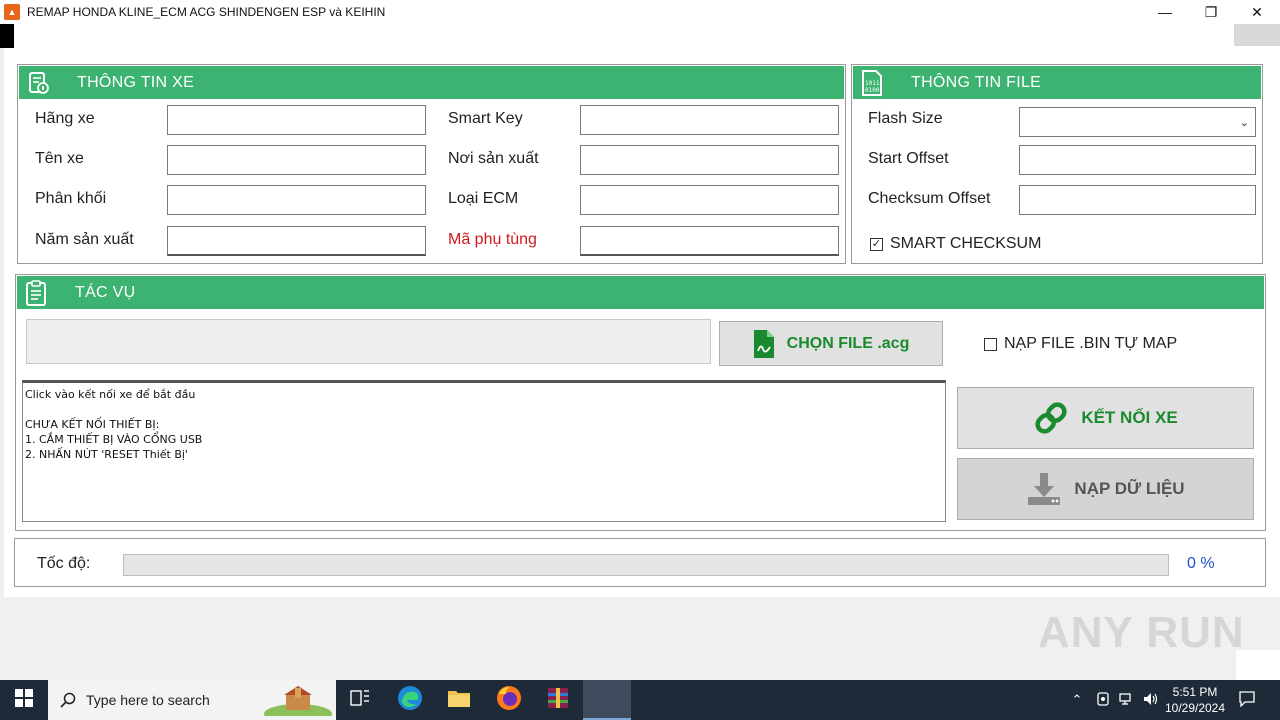 Image resolution: width=1280 pixels, height=720 pixels. What do you see at coordinates (92, 424) in the screenshot?
I see `log-line: CHƯA KẾT NỐI THIẾT BỊ:` at bounding box center [92, 424].